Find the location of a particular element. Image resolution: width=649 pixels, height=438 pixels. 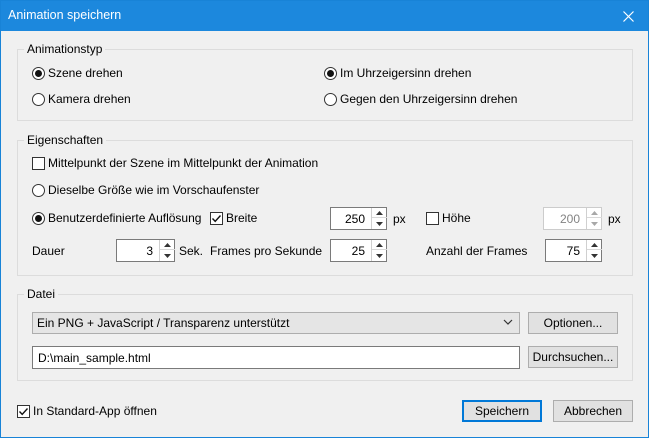

file-legend: Datei is located at coordinates (41, 294).